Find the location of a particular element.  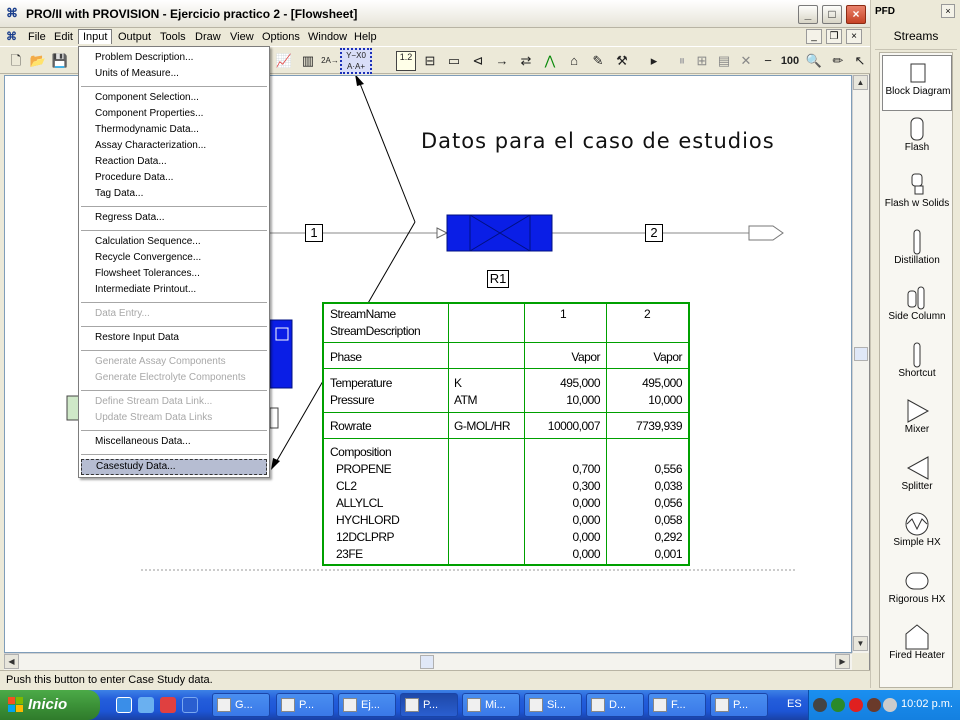

plot-icon: 📈 is located at coordinates (284, 61).